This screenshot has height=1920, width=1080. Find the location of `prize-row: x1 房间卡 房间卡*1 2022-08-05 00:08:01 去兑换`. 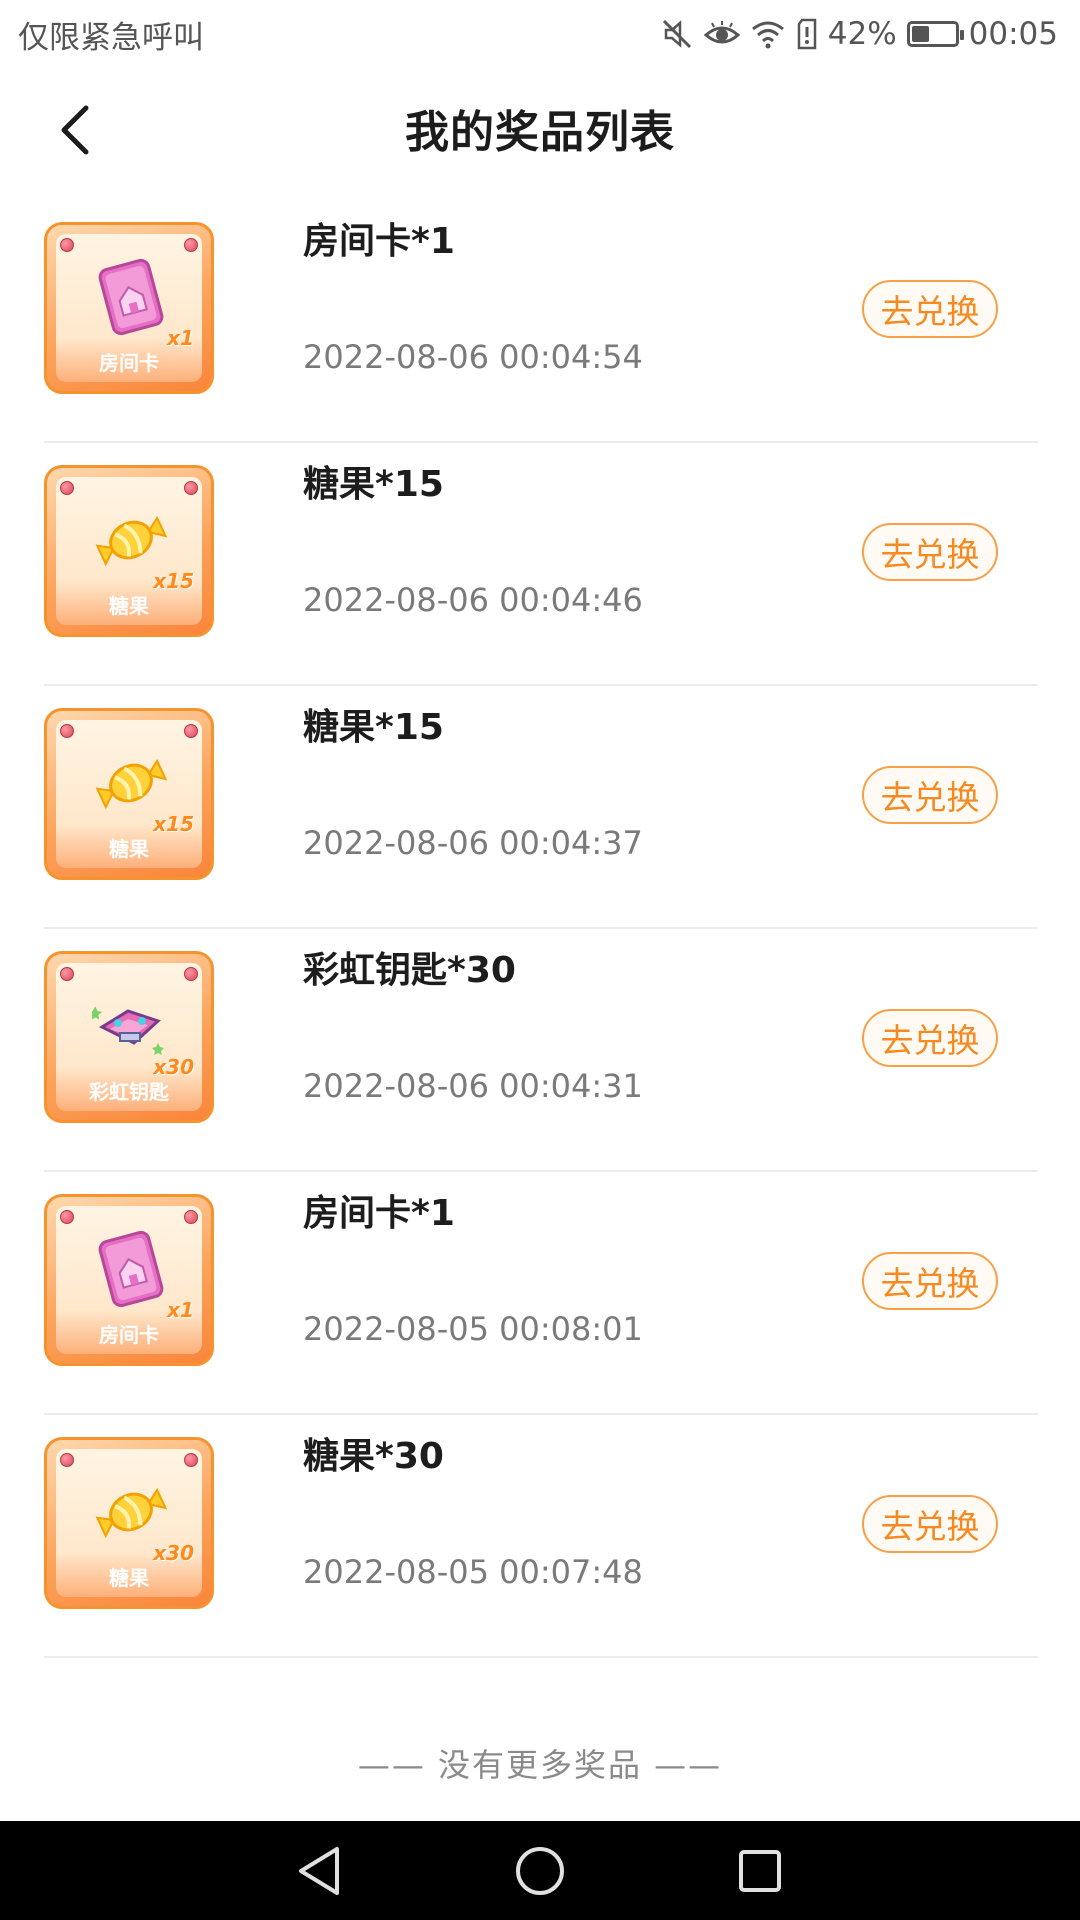

prize-row: x1 房间卡 房间卡*1 2022-08-05 00:08:01 去兑换 is located at coordinates (541, 1293).